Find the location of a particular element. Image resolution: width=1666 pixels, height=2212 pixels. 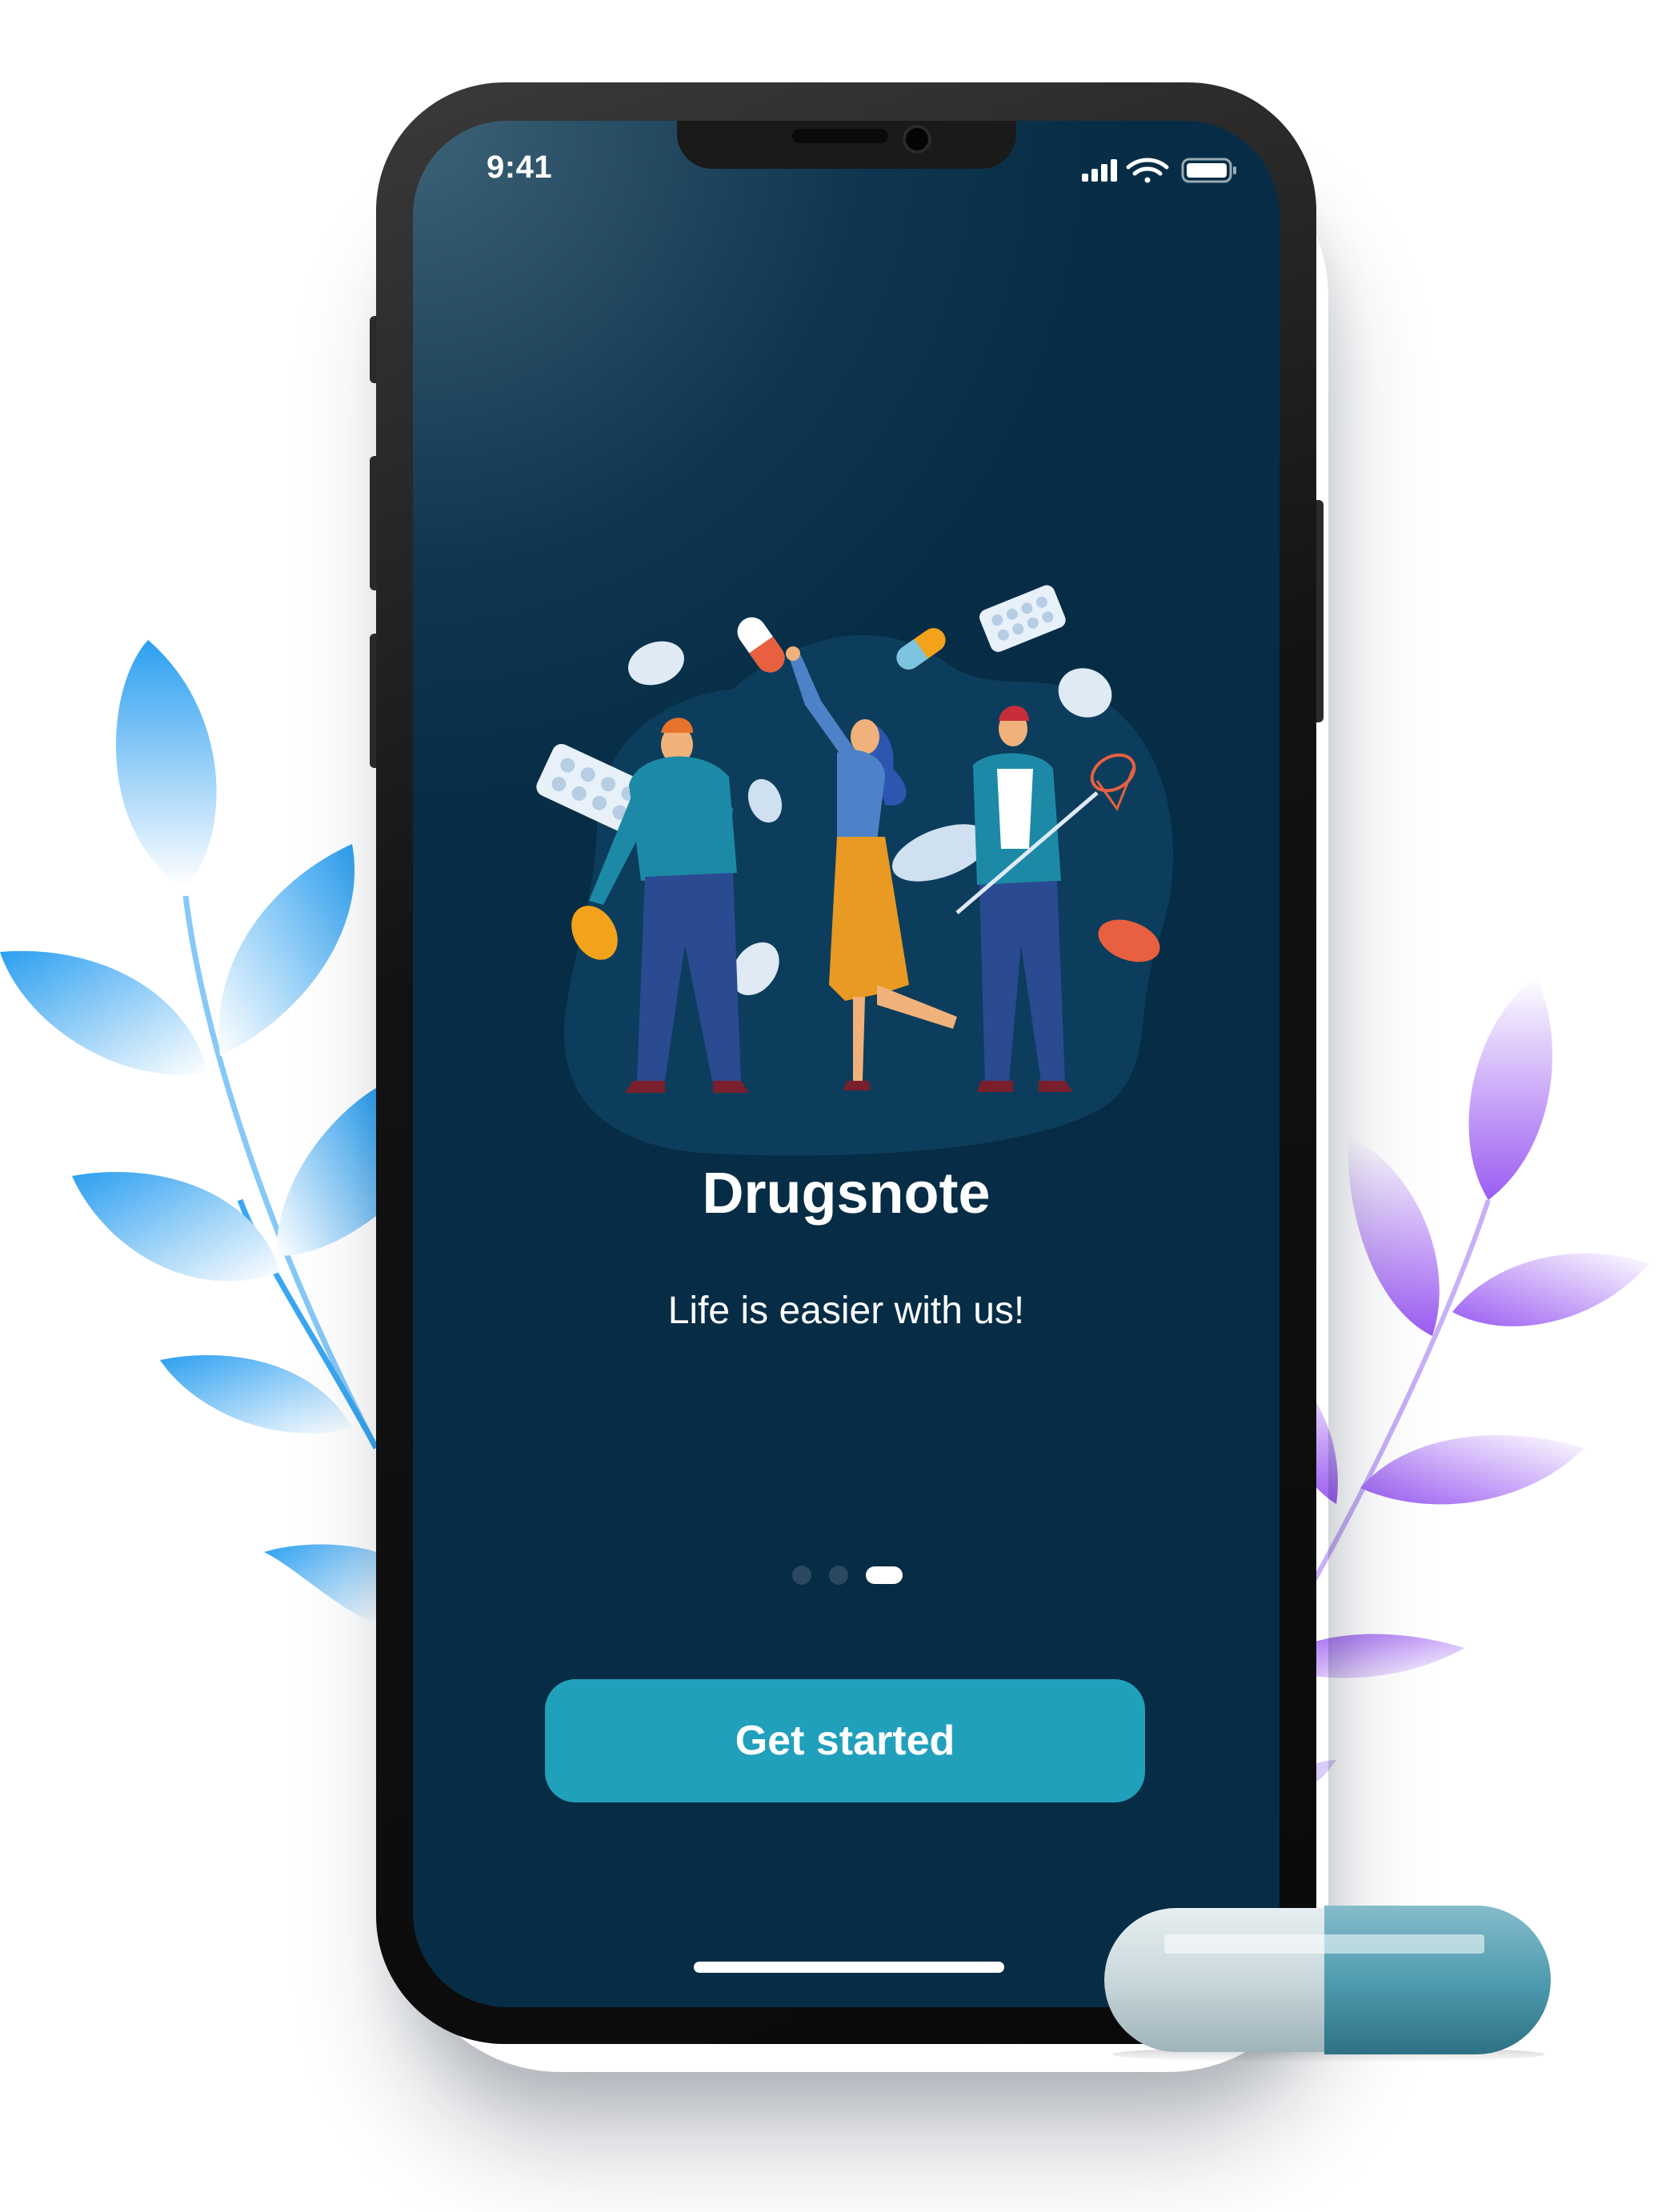

status-bar-time: 9:41 is located at coordinates (520, 167).